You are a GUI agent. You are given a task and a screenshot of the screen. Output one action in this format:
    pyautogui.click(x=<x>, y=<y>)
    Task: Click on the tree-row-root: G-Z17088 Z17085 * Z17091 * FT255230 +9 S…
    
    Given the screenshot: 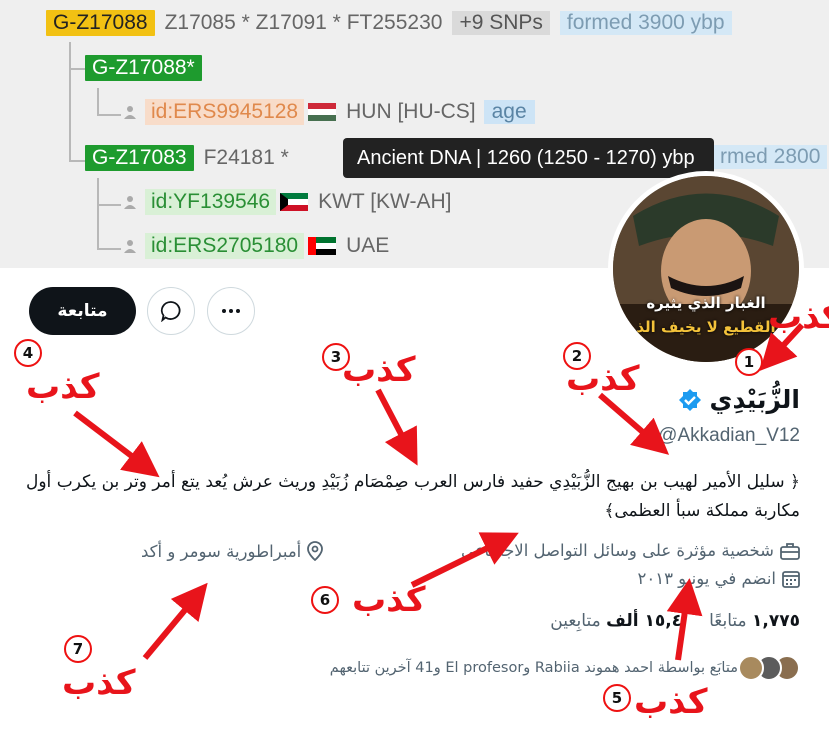 What is the action you would take?
    pyautogui.click(x=389, y=23)
    